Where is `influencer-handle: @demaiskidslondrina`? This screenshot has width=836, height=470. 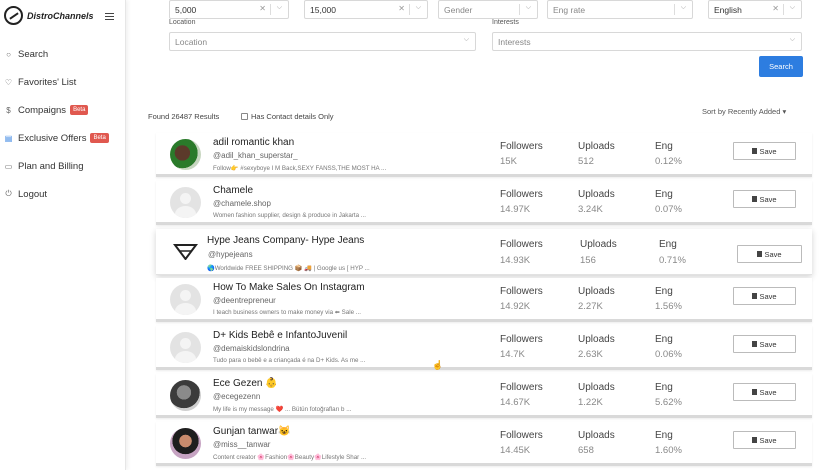 influencer-handle: @demaiskidslondrina is located at coordinates (251, 348).